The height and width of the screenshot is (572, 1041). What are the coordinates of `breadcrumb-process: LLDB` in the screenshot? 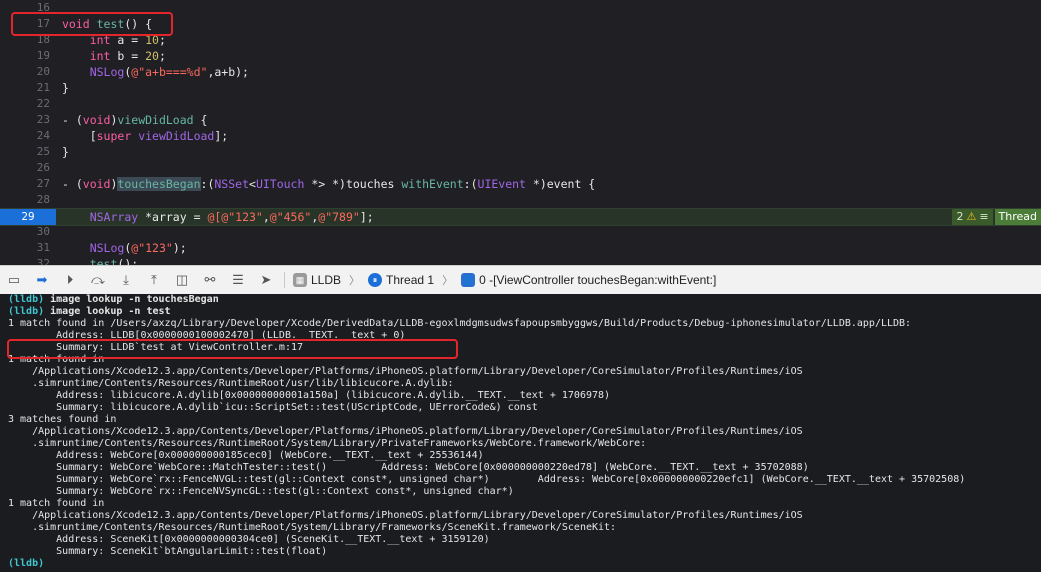 It's located at (326, 280).